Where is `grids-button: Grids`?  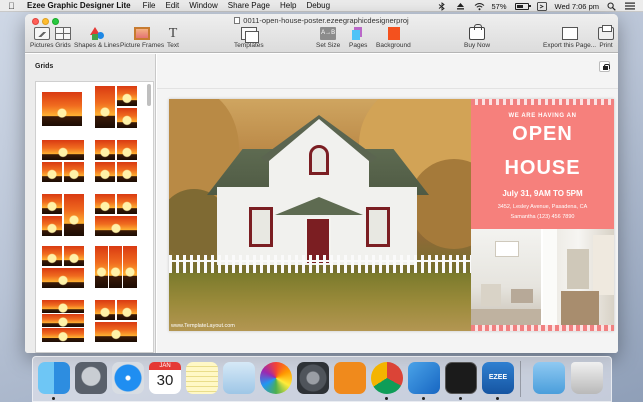
grids-button: Grids is located at coordinates (63, 38).